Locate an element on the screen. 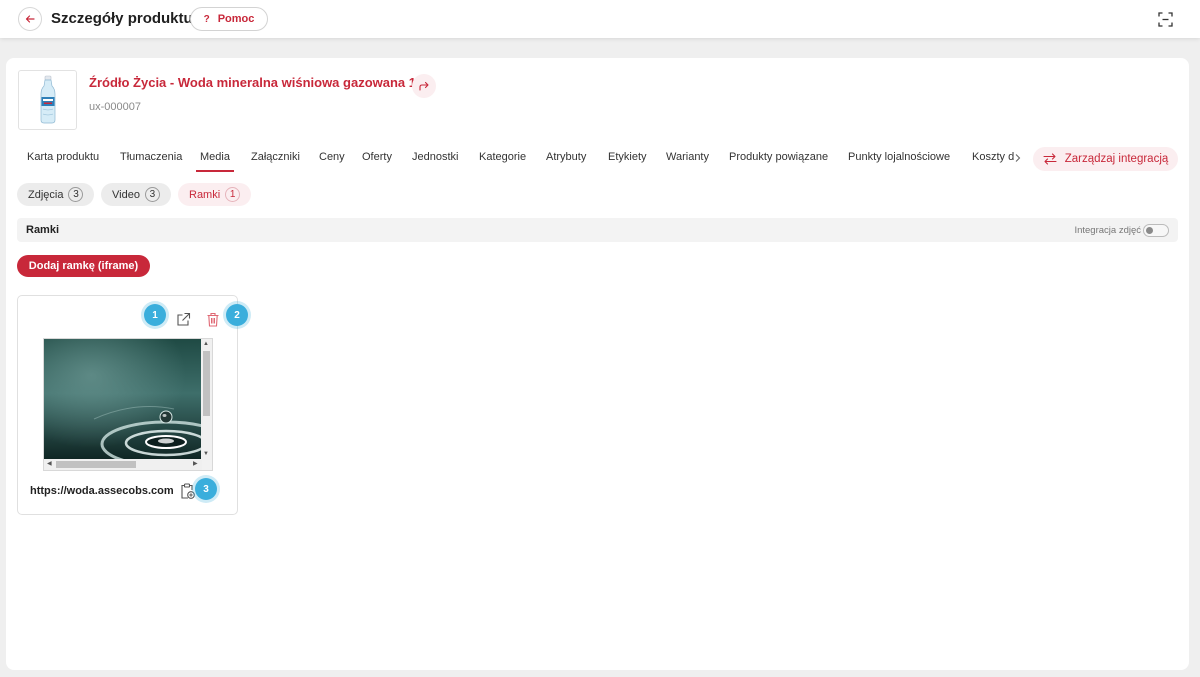  product-code: ux-000007 is located at coordinates (115, 107).